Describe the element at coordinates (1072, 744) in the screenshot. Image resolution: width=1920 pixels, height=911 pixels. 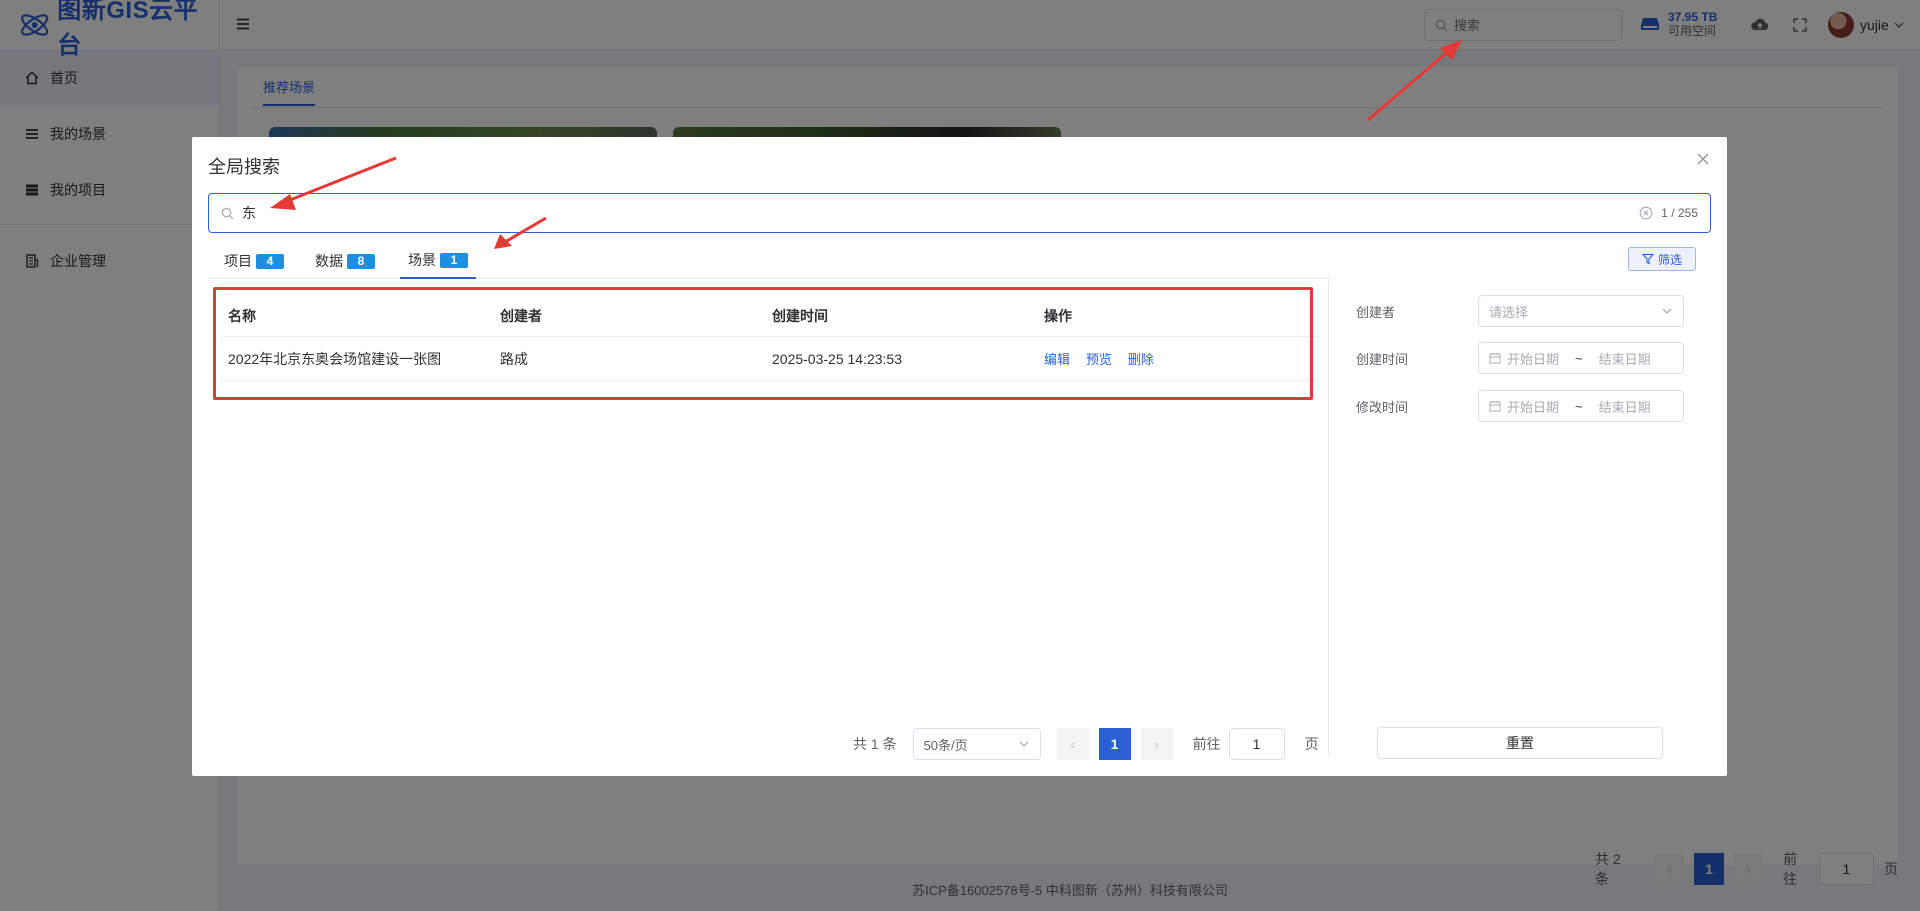
I see `prev-page-button: ‹` at that location.